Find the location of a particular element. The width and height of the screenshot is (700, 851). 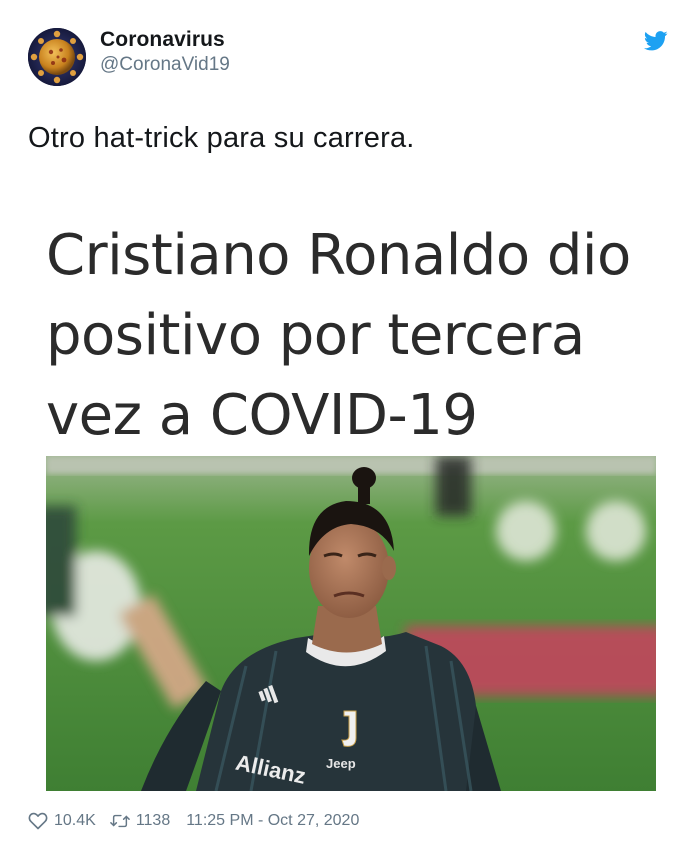

headline-line: positivo por tercera is located at coordinates (315, 335).